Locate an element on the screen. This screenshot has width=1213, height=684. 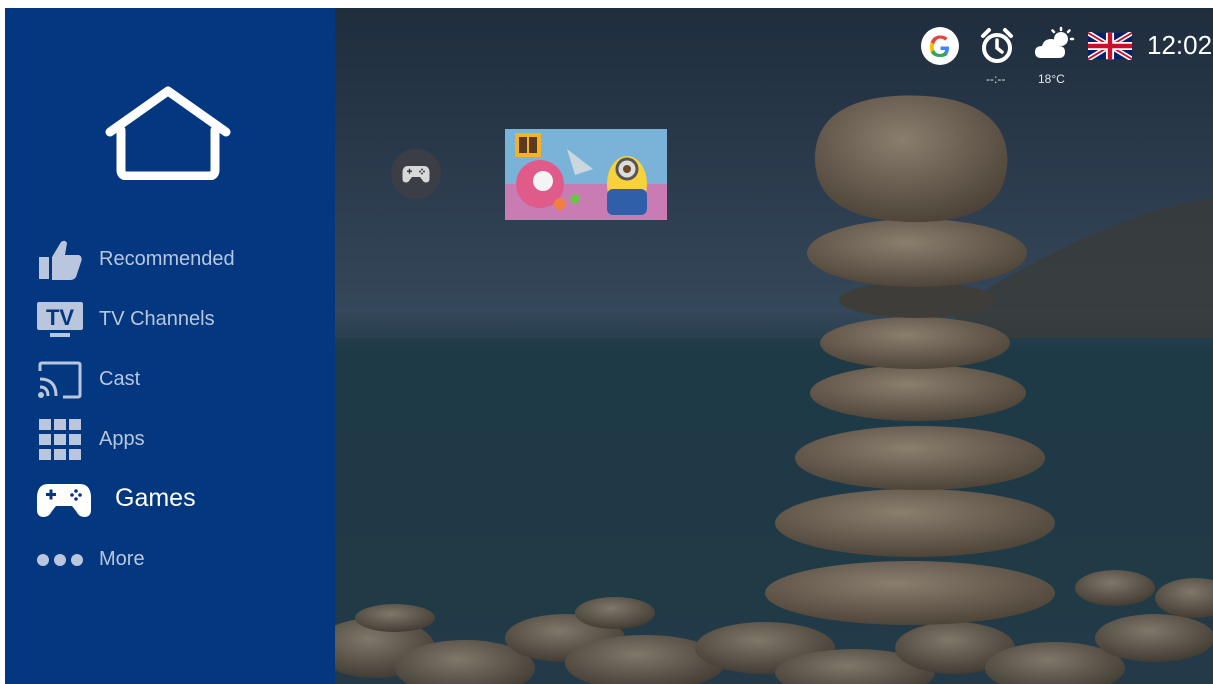
sidebar-item-label: Games is located at coordinates (155, 498).